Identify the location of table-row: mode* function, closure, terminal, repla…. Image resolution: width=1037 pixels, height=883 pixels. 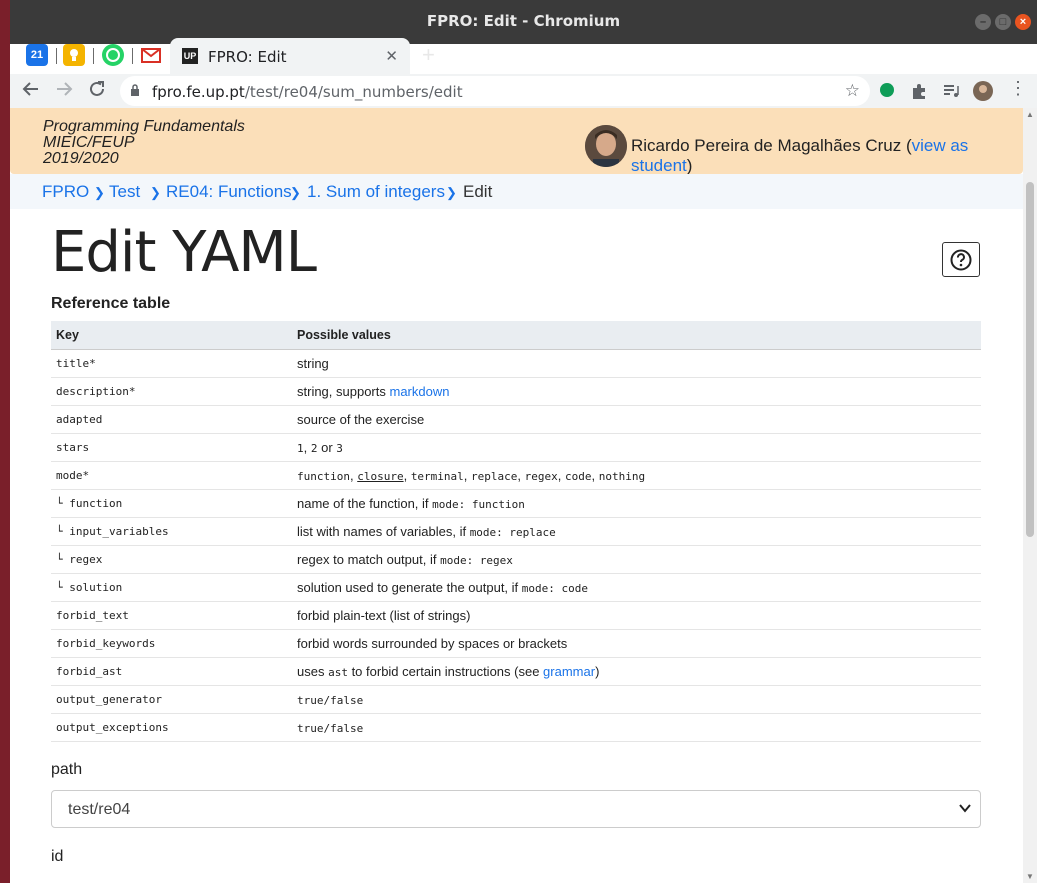
(516, 475).